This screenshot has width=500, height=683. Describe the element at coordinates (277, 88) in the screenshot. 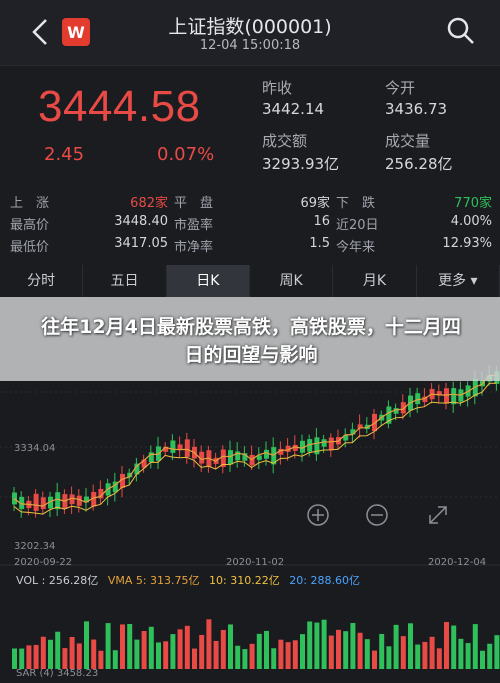

I see `prev-close-label: 昨收` at that location.